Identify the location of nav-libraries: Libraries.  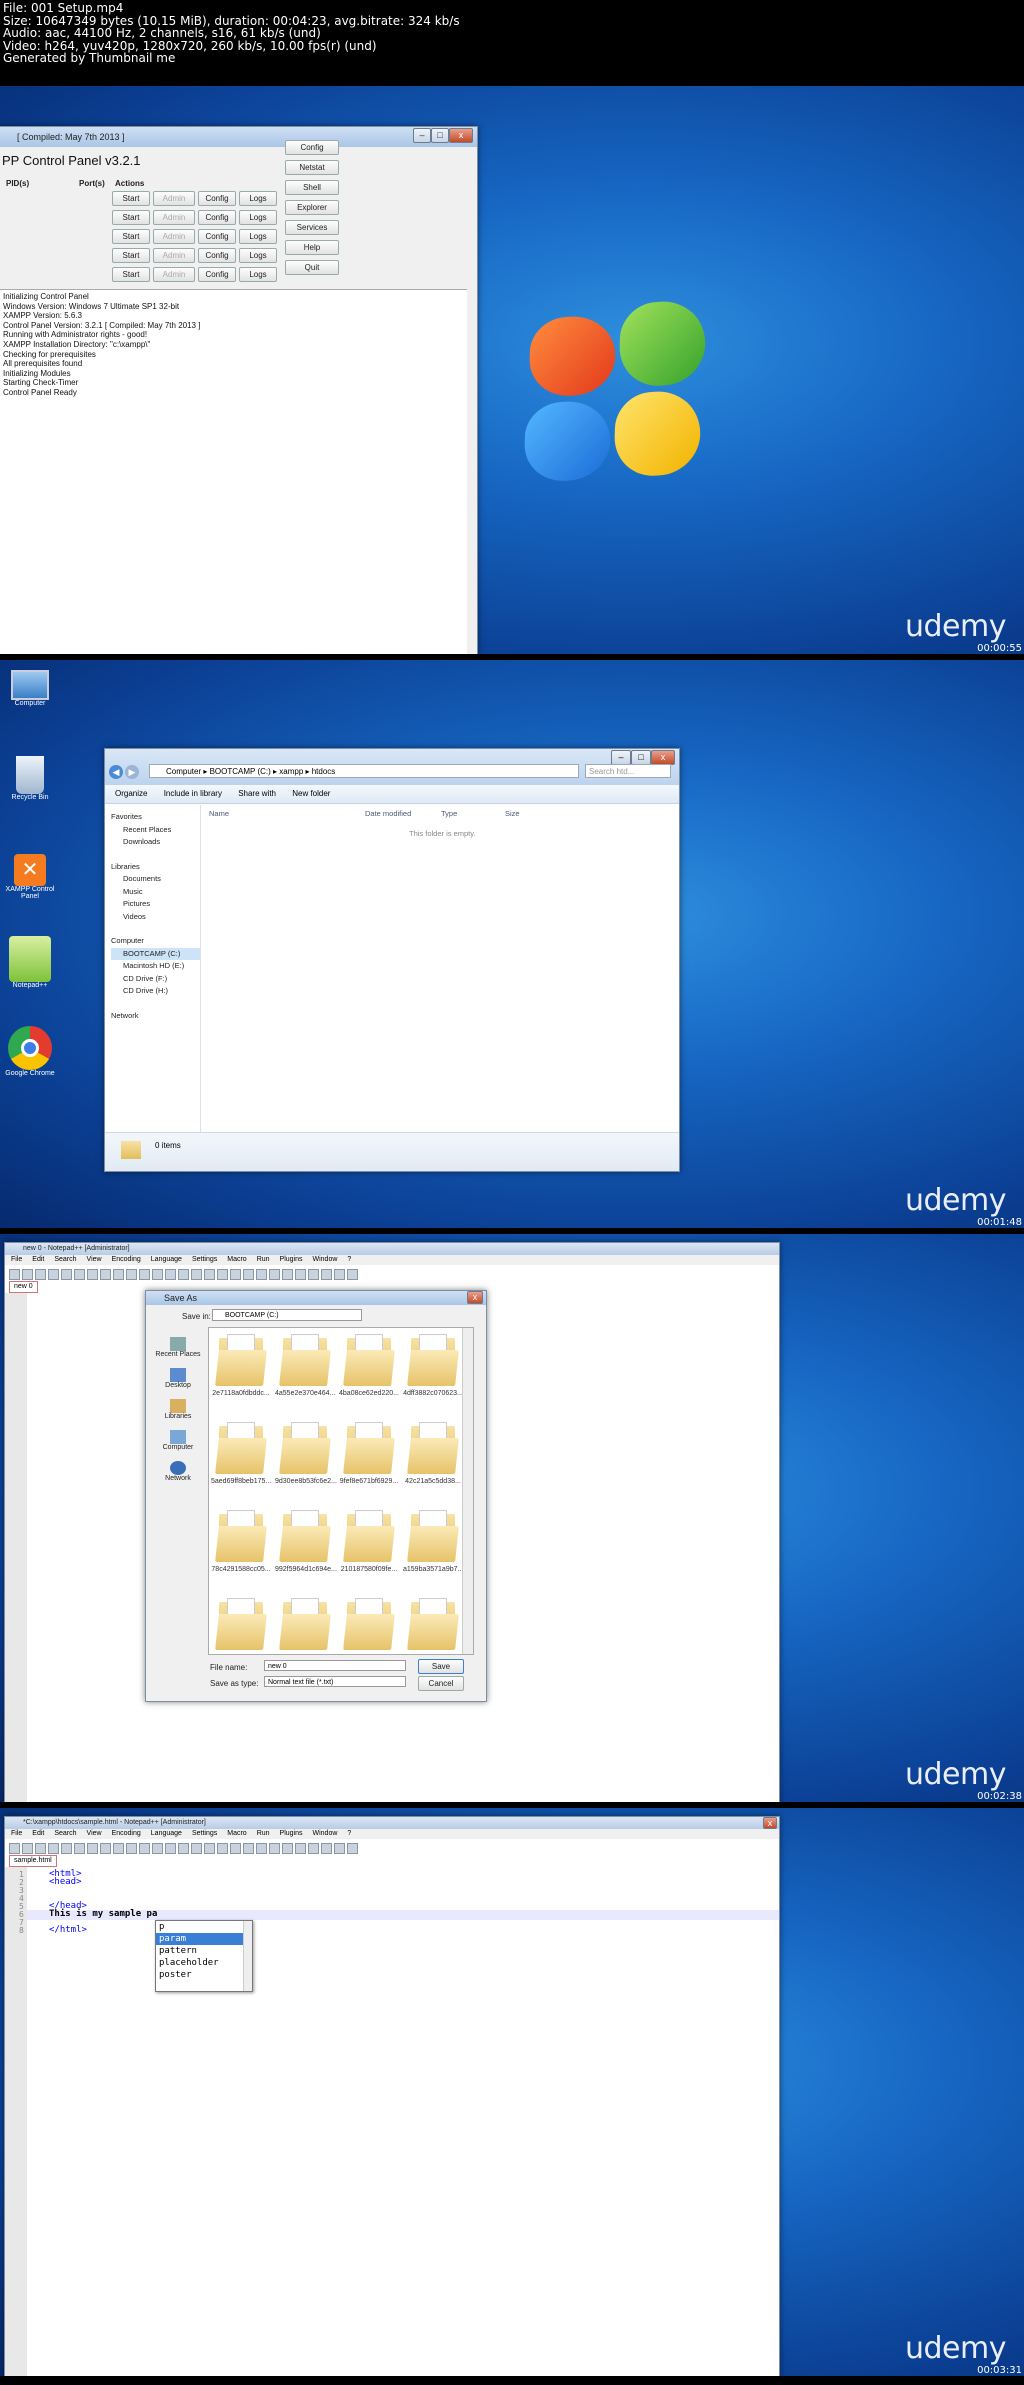
(155, 867).